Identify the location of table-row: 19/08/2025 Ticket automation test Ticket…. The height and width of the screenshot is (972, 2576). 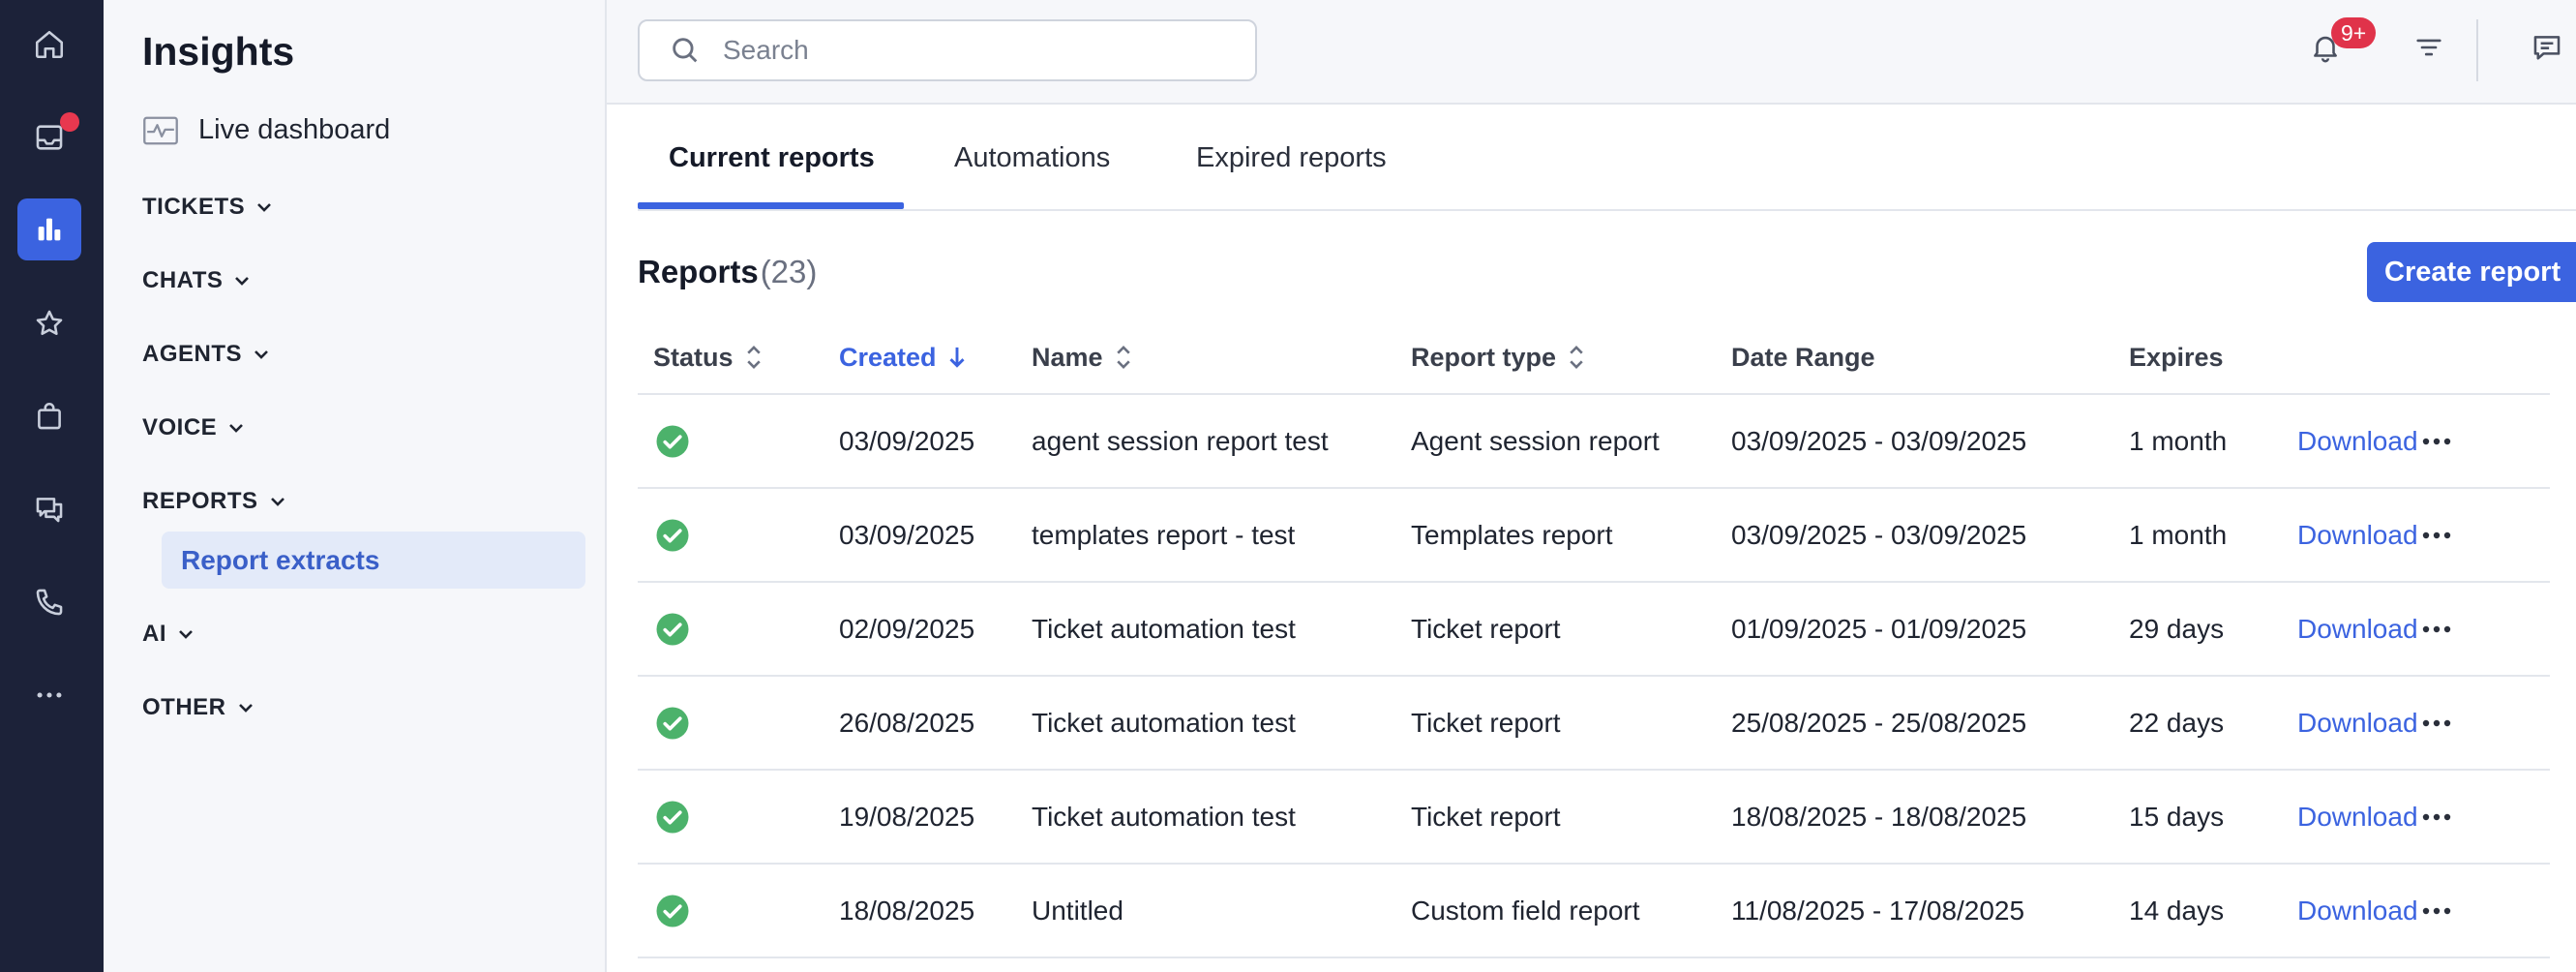
(1594, 818).